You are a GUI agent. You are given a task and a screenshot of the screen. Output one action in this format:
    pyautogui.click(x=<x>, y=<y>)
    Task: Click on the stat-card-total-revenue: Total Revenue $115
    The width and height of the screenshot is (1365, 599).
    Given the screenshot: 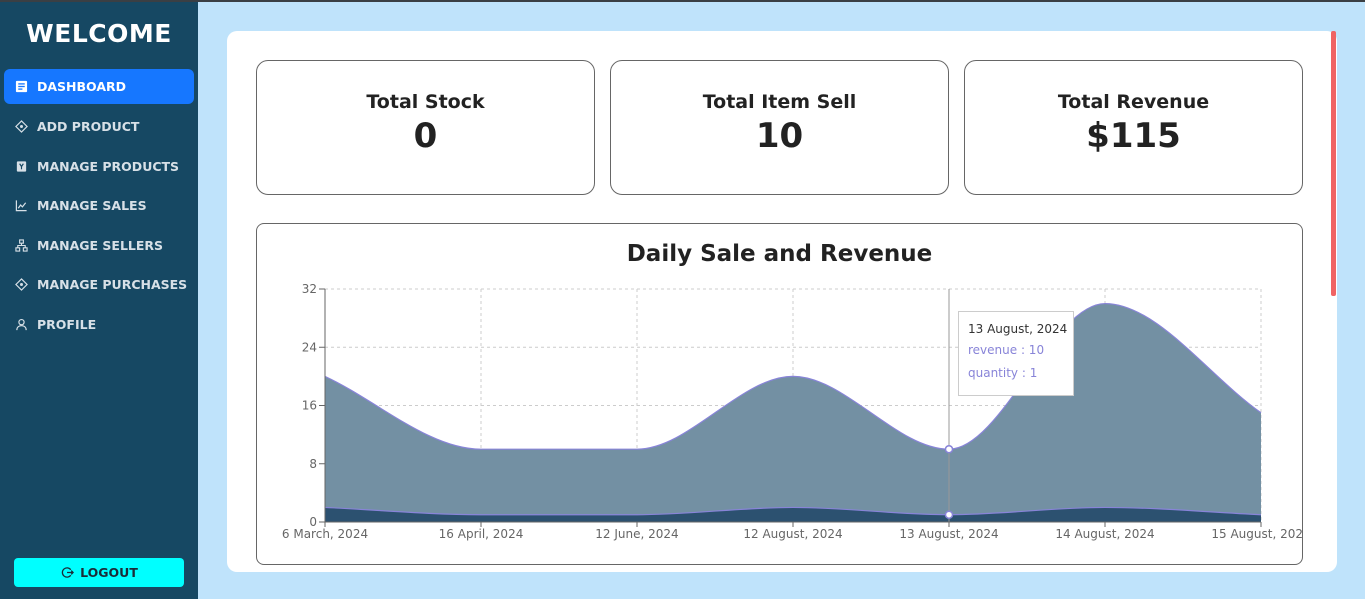 What is the action you would take?
    pyautogui.click(x=1133, y=127)
    